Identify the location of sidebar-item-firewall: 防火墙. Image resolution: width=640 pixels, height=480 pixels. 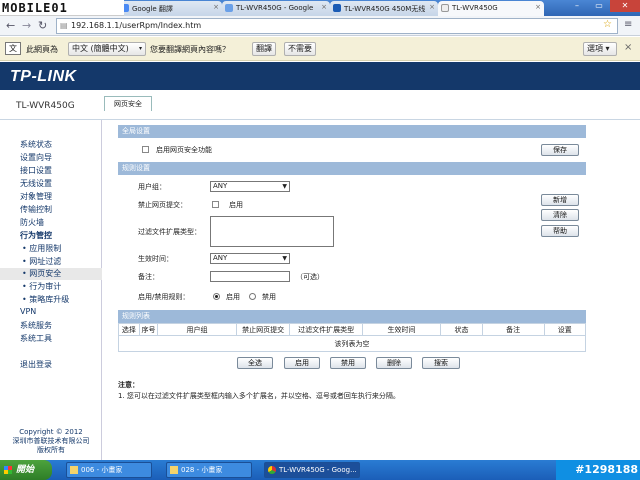
(32, 222).